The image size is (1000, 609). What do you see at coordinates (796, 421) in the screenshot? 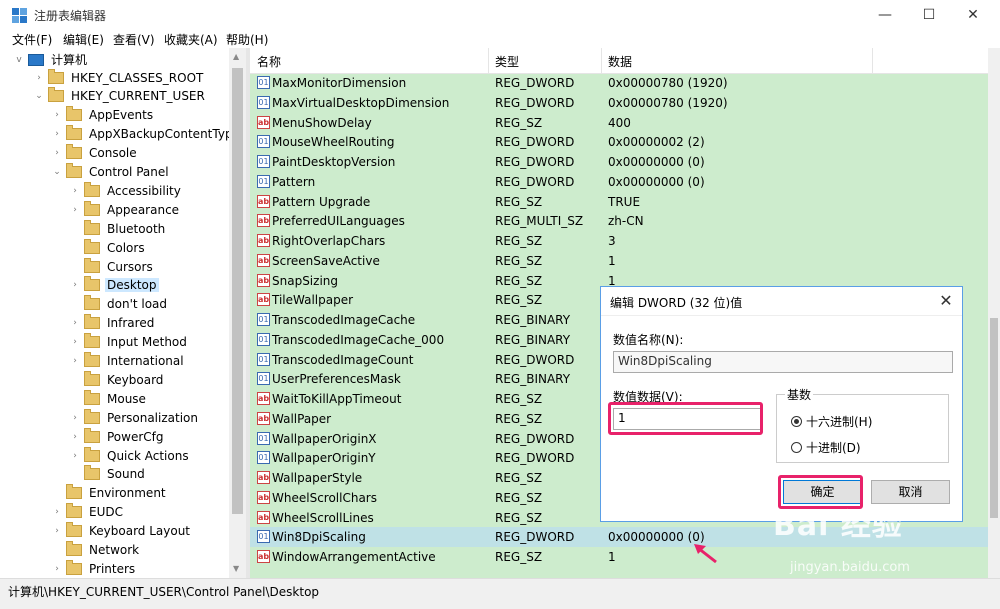
I see `radio-selected-icon` at bounding box center [796, 421].